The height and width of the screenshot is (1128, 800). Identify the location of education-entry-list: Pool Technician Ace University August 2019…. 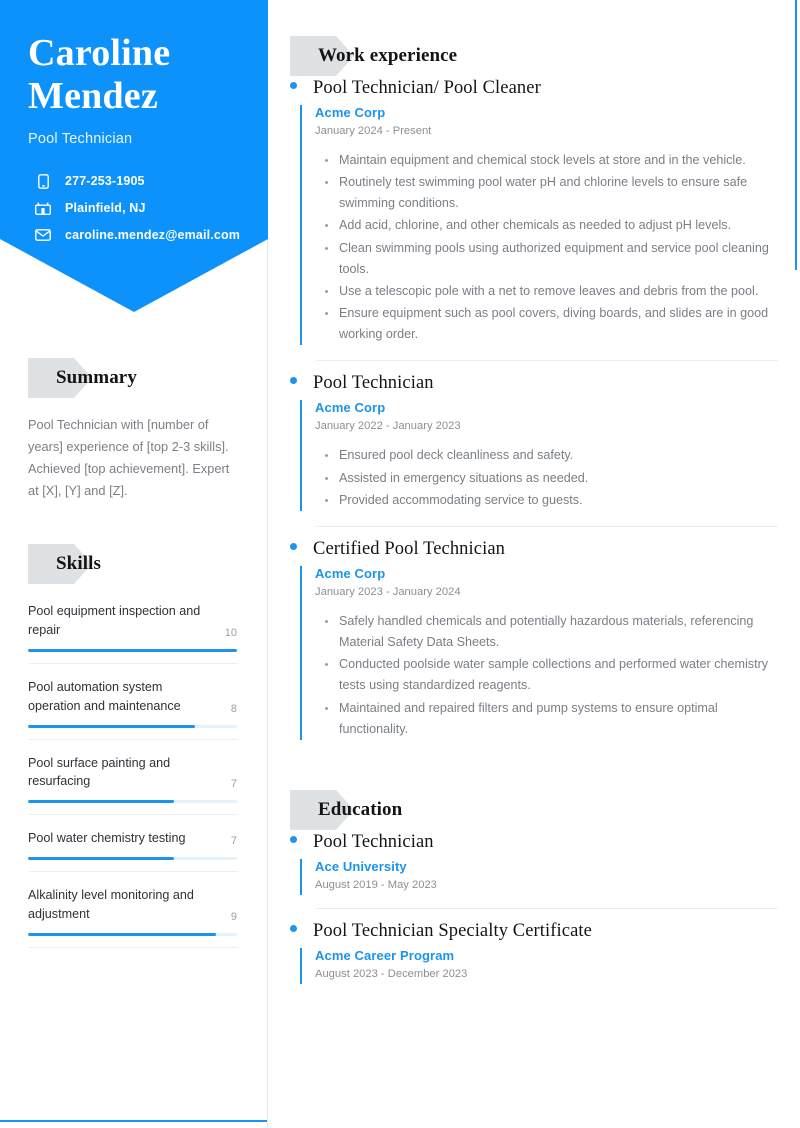
(534, 915).